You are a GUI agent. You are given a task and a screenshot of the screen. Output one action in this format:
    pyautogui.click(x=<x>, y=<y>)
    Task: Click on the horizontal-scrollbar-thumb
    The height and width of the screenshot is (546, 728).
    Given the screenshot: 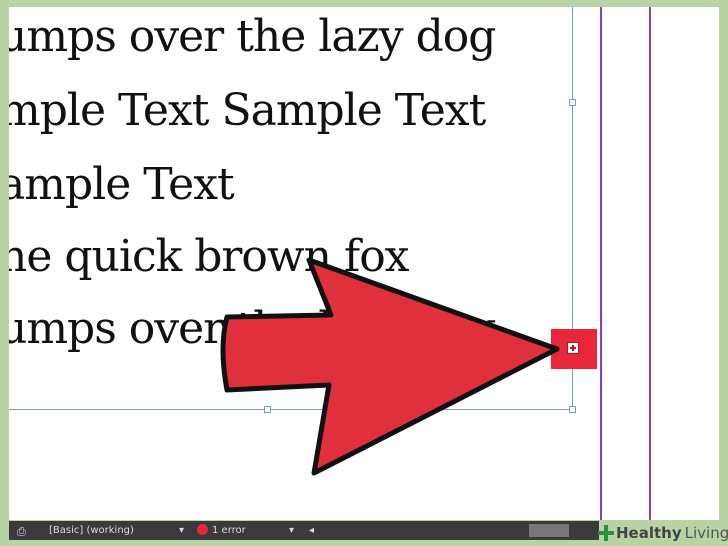 What is the action you would take?
    pyautogui.click(x=549, y=530)
    